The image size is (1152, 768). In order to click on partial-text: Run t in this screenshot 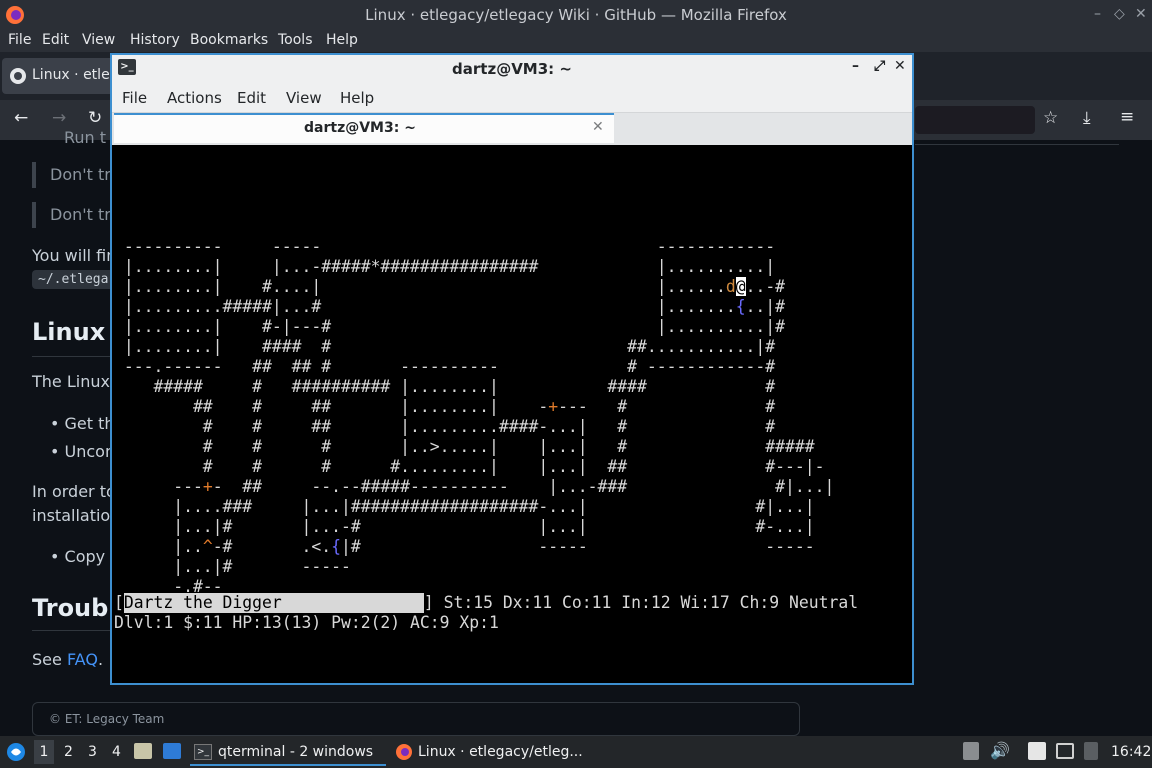, I will do `click(85, 137)`.